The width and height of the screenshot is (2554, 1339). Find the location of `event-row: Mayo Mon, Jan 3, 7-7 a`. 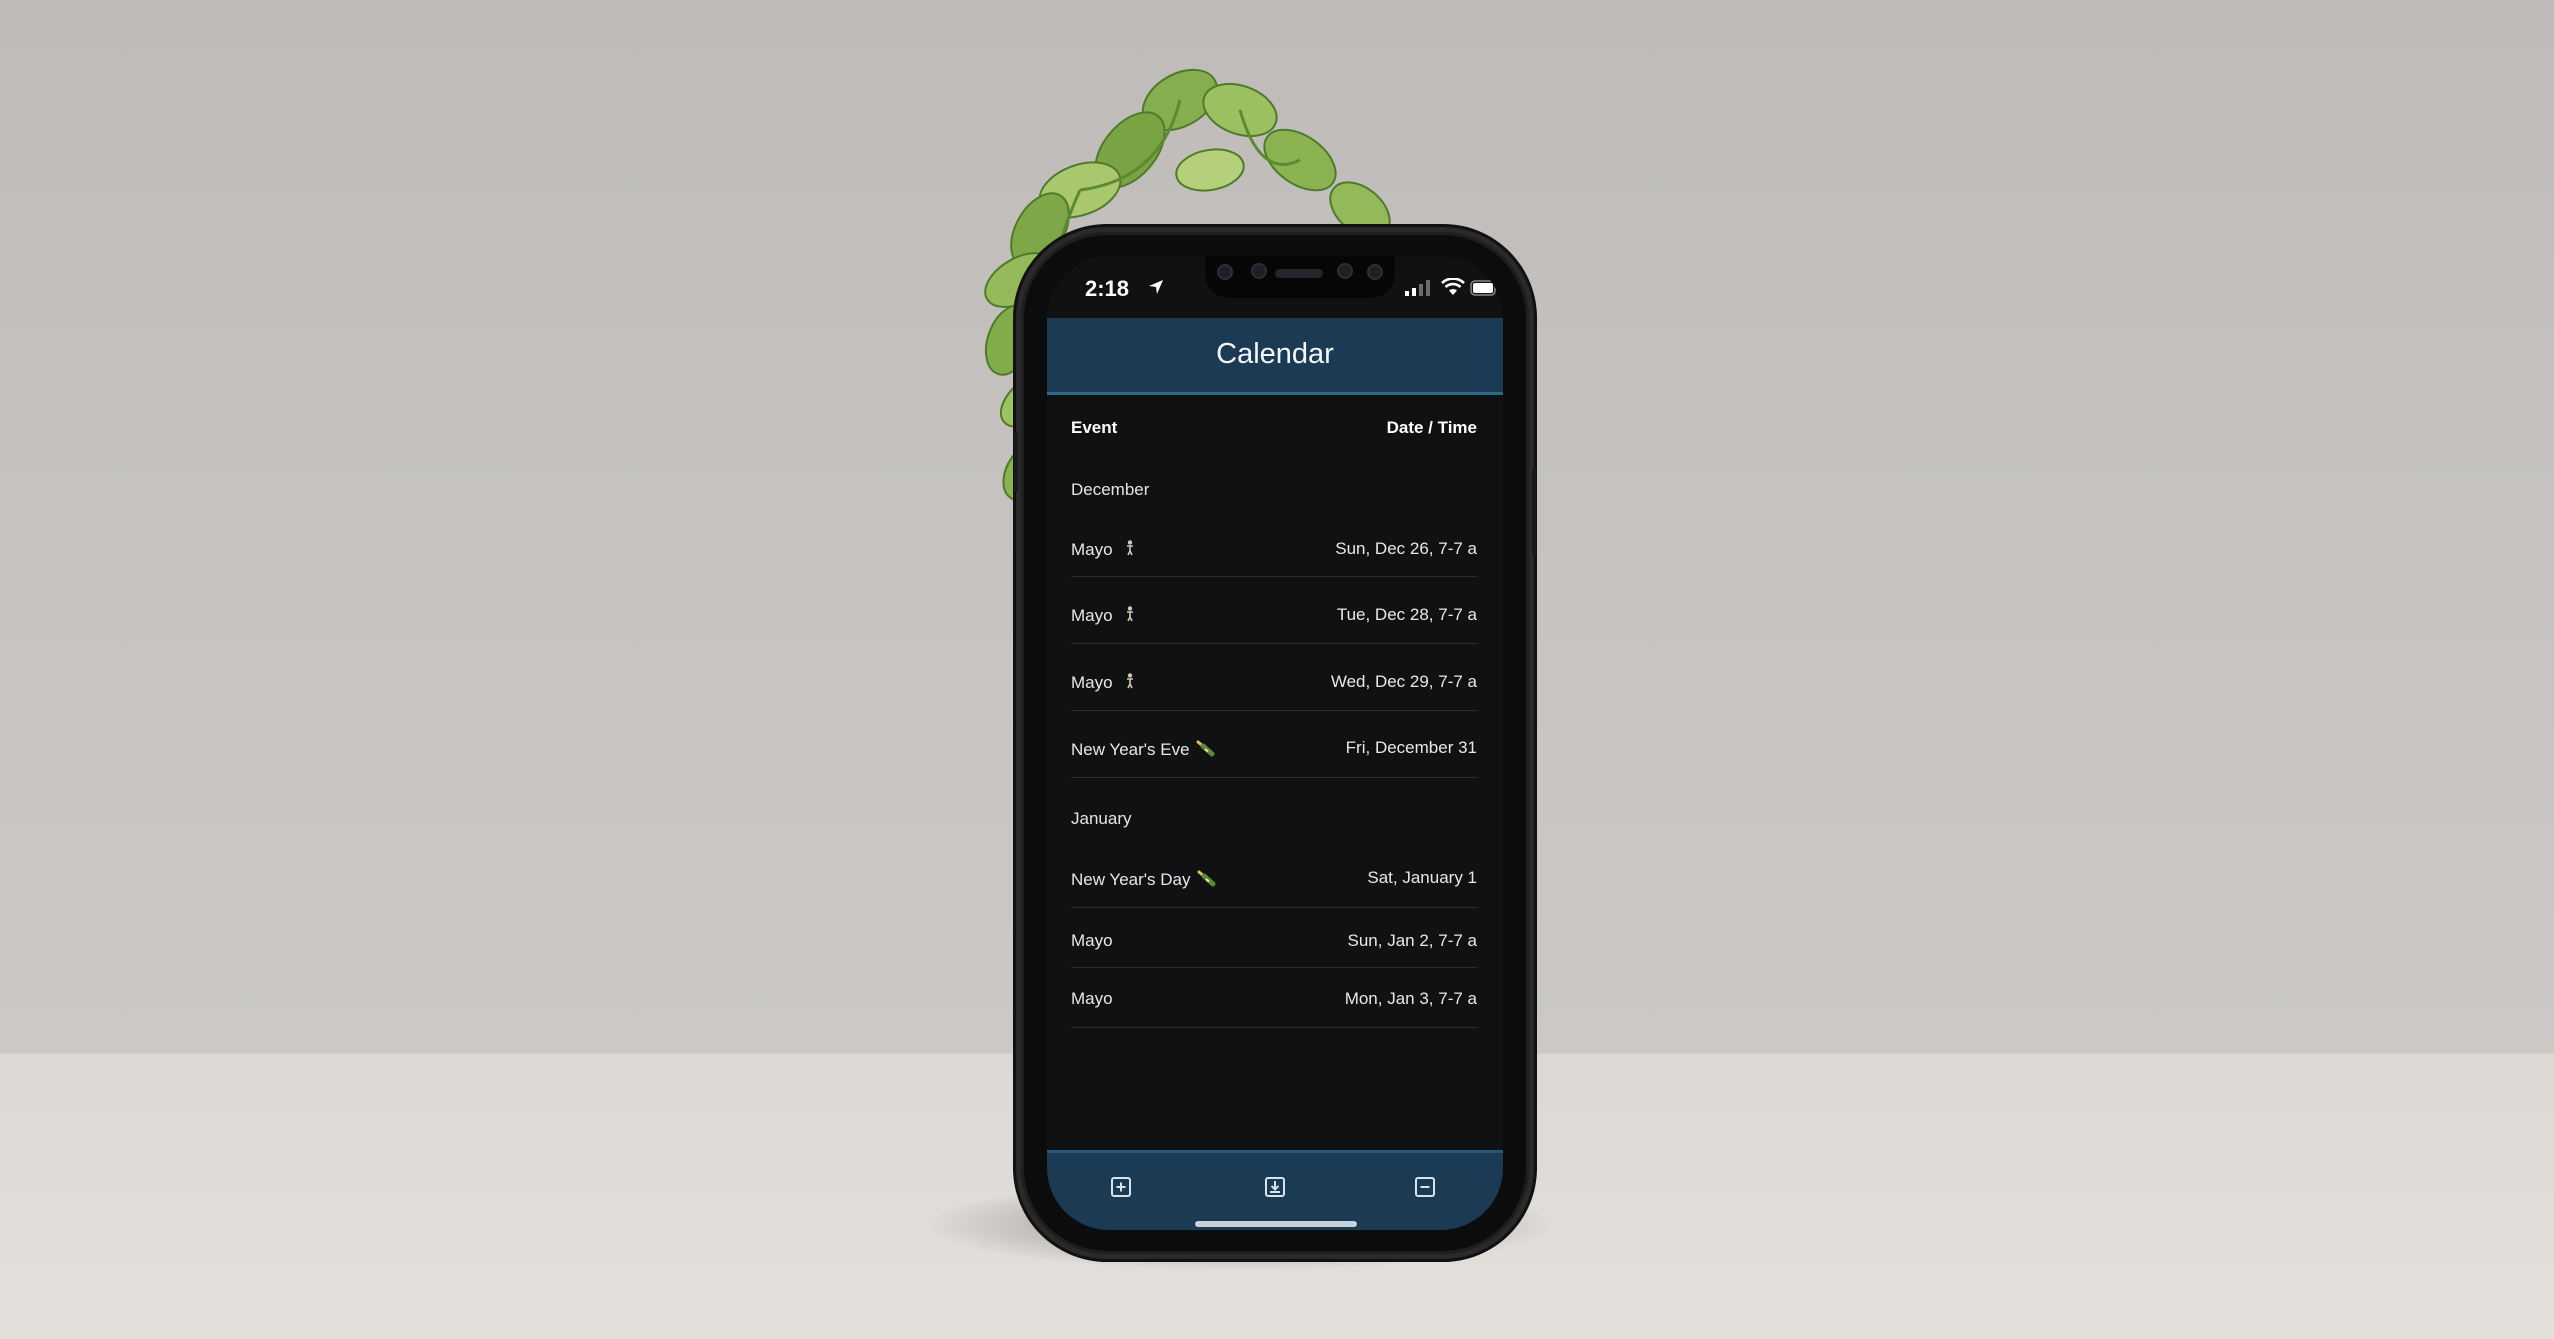

event-row: Mayo Mon, Jan 3, 7-7 a is located at coordinates (1274, 998).